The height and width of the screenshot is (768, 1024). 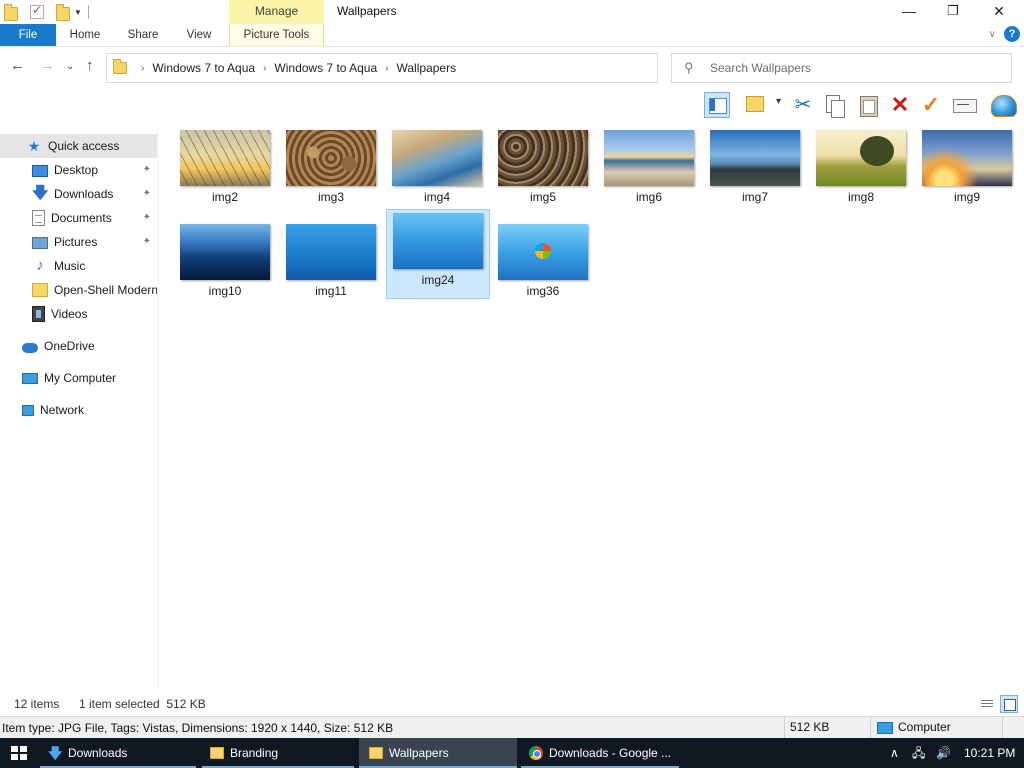 I want to click on large-icons-view-icon, so click(x=1009, y=704).